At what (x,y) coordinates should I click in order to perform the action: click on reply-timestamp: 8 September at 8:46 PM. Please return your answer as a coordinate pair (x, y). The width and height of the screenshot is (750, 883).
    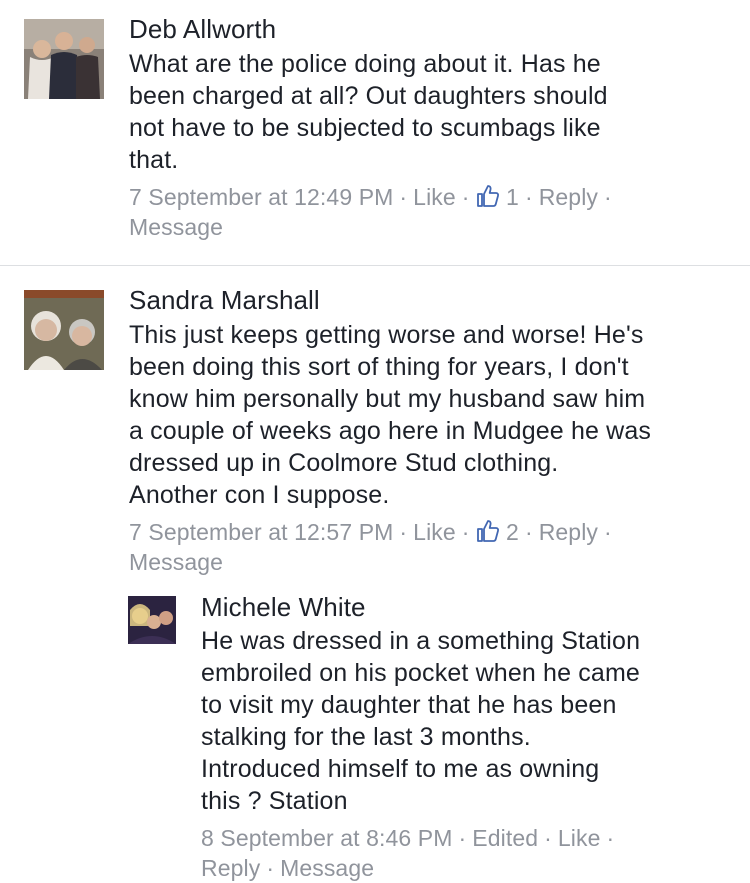
    Looking at the image, I should click on (327, 838).